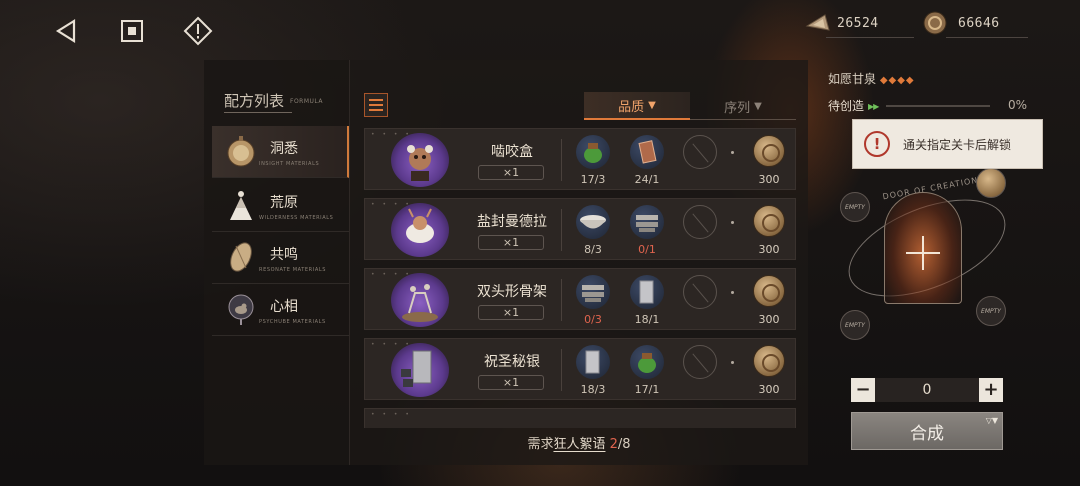 Image resolution: width=1080 pixels, height=486 pixels. Describe the element at coordinates (991, 183) in the screenshot. I see `filled-slot-right-top` at that location.